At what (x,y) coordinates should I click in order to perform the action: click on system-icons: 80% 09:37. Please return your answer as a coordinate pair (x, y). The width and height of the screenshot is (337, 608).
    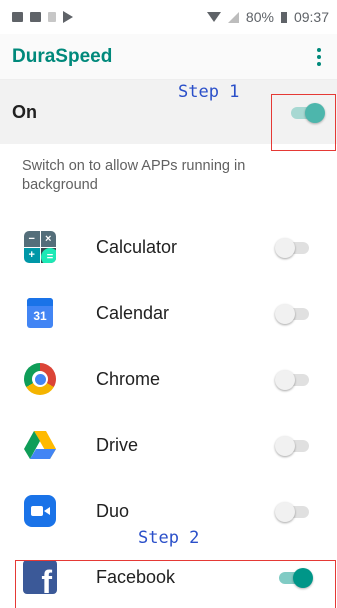
    Looking at the image, I should click on (267, 17).